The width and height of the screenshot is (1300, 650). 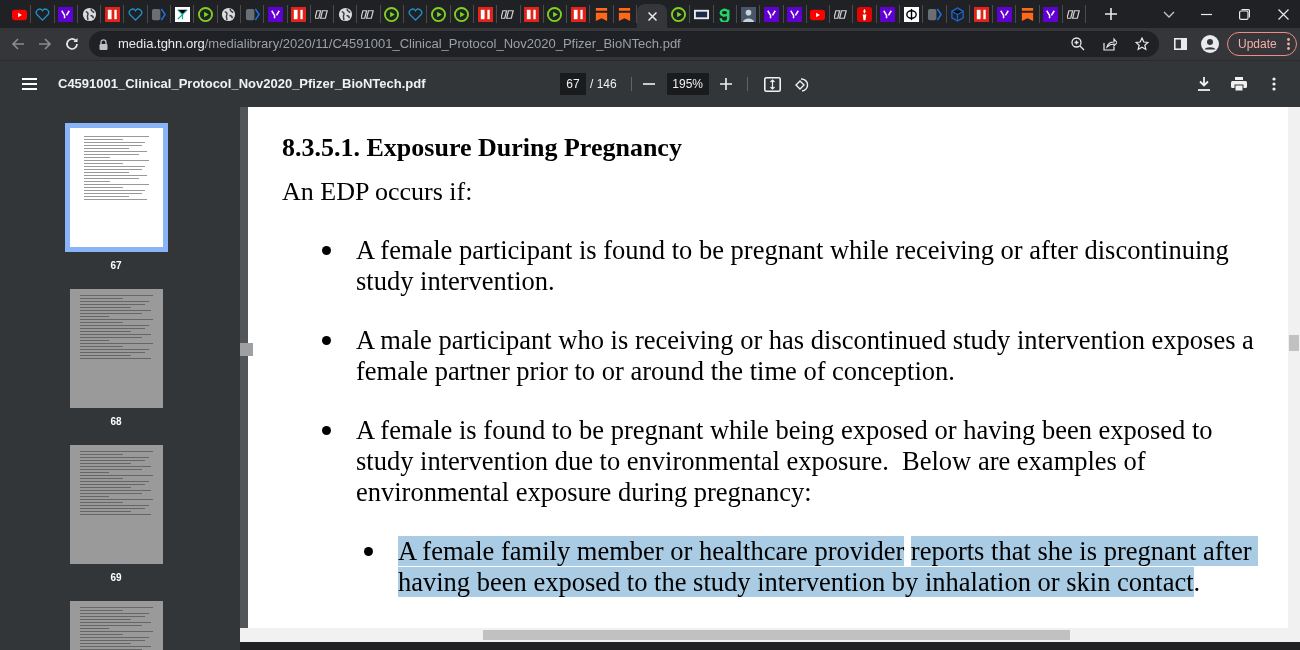 I want to click on browser-tab, so click(x=652, y=16).